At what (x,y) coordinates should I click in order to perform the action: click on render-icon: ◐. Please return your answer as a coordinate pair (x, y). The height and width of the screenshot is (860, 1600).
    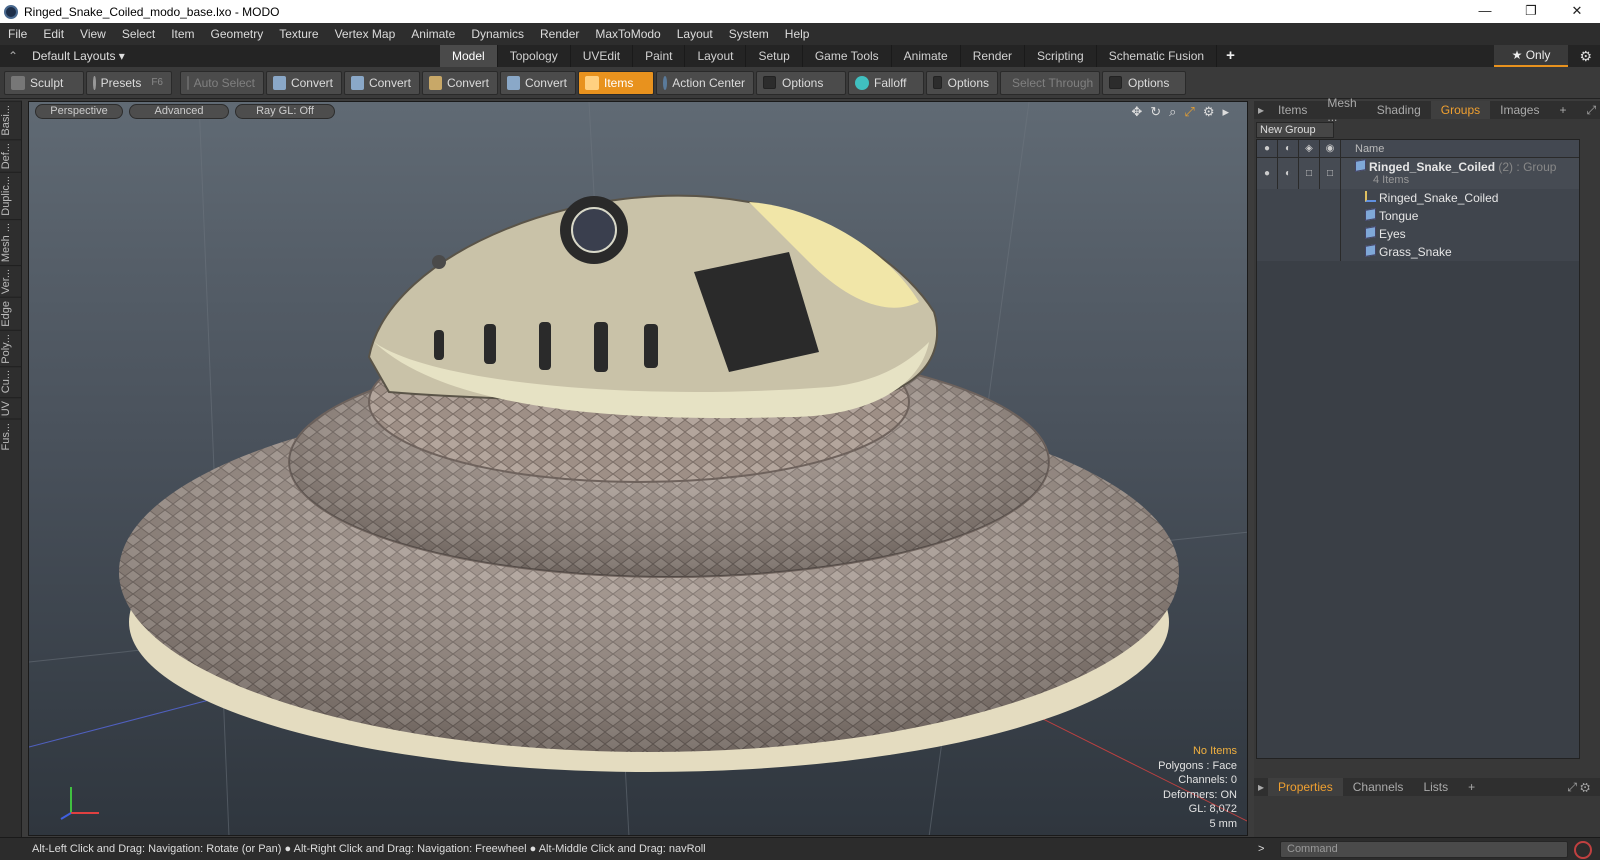
    Looking at the image, I should click on (1288, 173).